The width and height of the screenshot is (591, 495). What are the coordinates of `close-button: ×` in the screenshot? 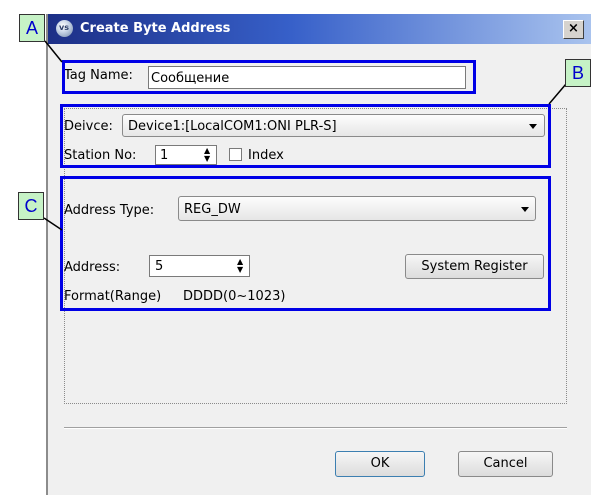 It's located at (573, 29).